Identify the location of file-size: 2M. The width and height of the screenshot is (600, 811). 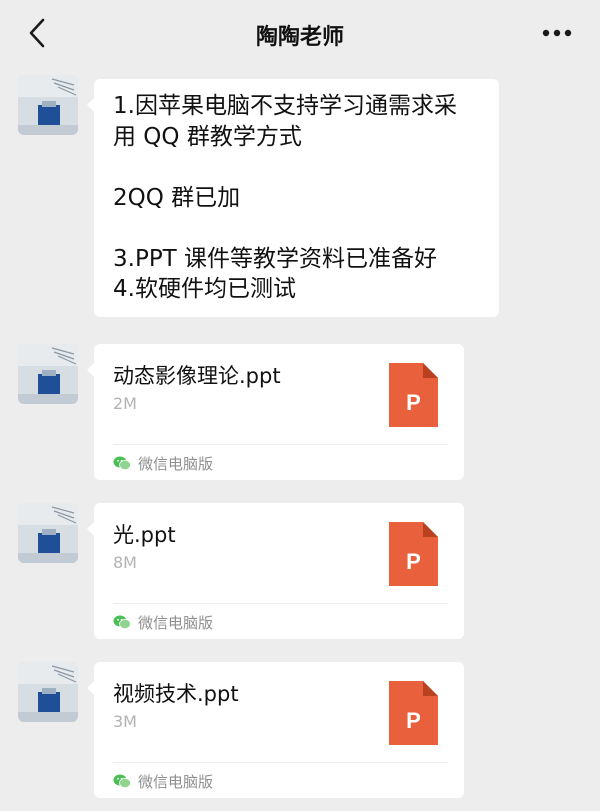
(125, 403).